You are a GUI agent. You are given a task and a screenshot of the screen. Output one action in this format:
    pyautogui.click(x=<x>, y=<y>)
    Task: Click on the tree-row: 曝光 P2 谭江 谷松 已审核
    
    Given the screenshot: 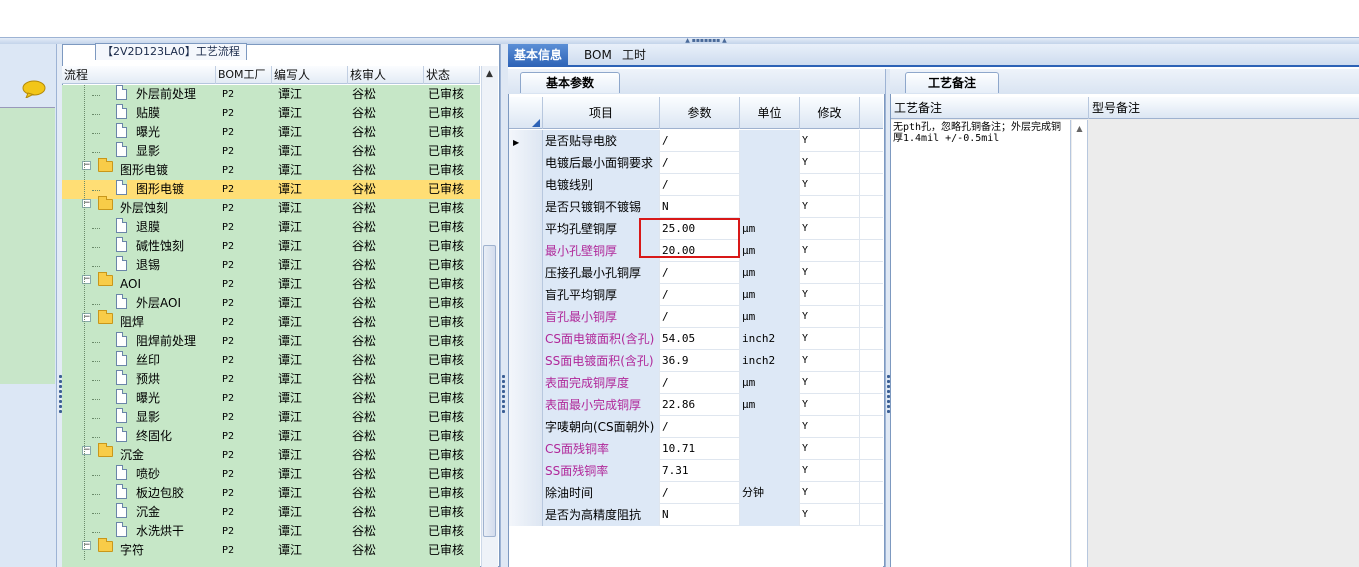 What is the action you would take?
    pyautogui.click(x=271, y=398)
    